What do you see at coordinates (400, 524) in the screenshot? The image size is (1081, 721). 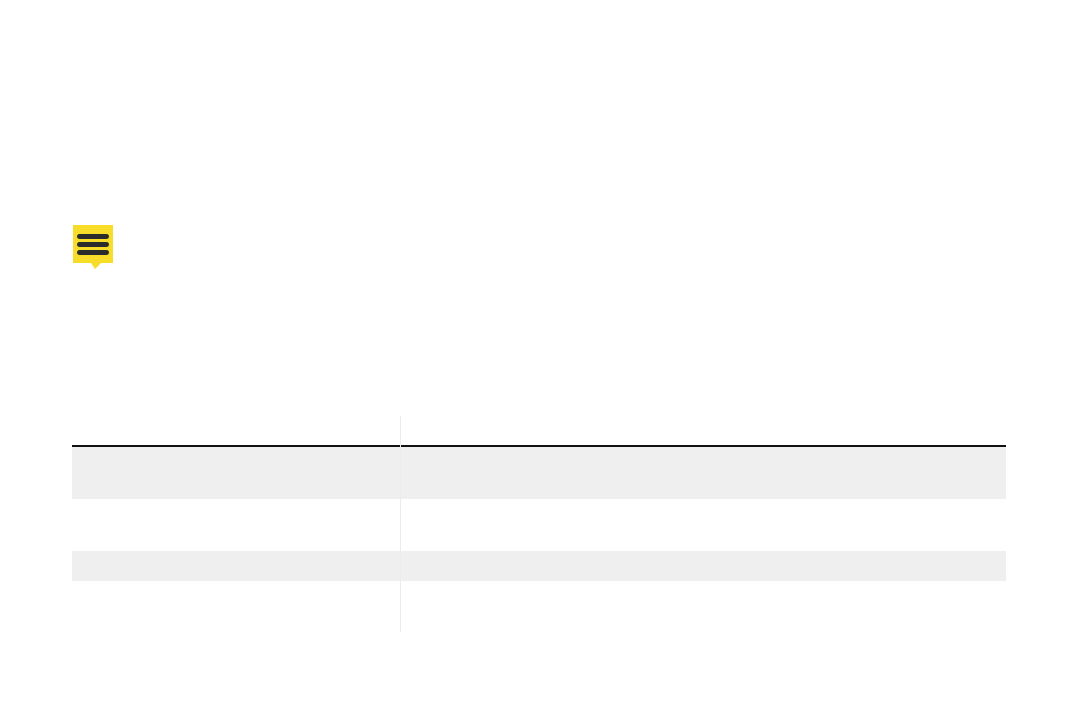 I see `column-divider` at bounding box center [400, 524].